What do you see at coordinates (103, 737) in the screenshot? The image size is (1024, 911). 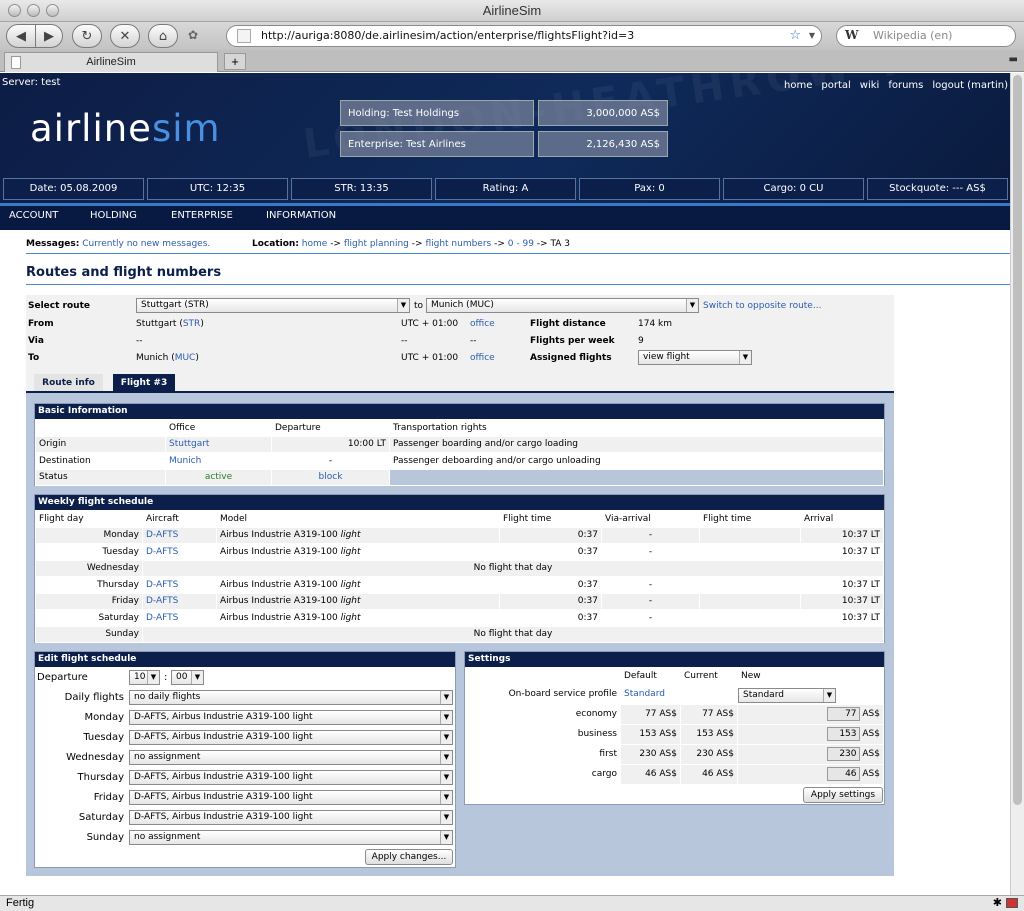 I see `edit-day-label: Tuesday` at bounding box center [103, 737].